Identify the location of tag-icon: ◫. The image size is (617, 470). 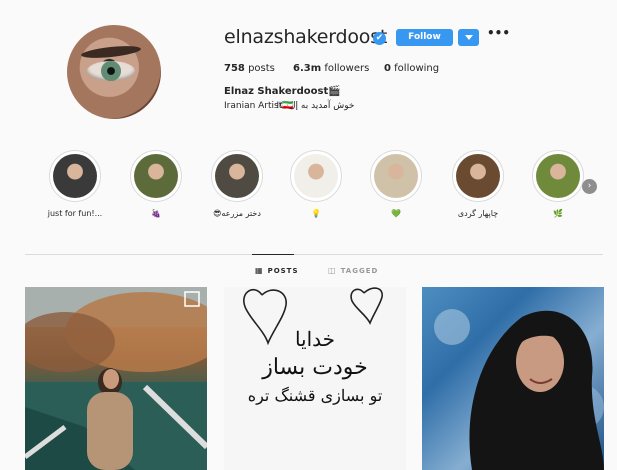
(332, 270).